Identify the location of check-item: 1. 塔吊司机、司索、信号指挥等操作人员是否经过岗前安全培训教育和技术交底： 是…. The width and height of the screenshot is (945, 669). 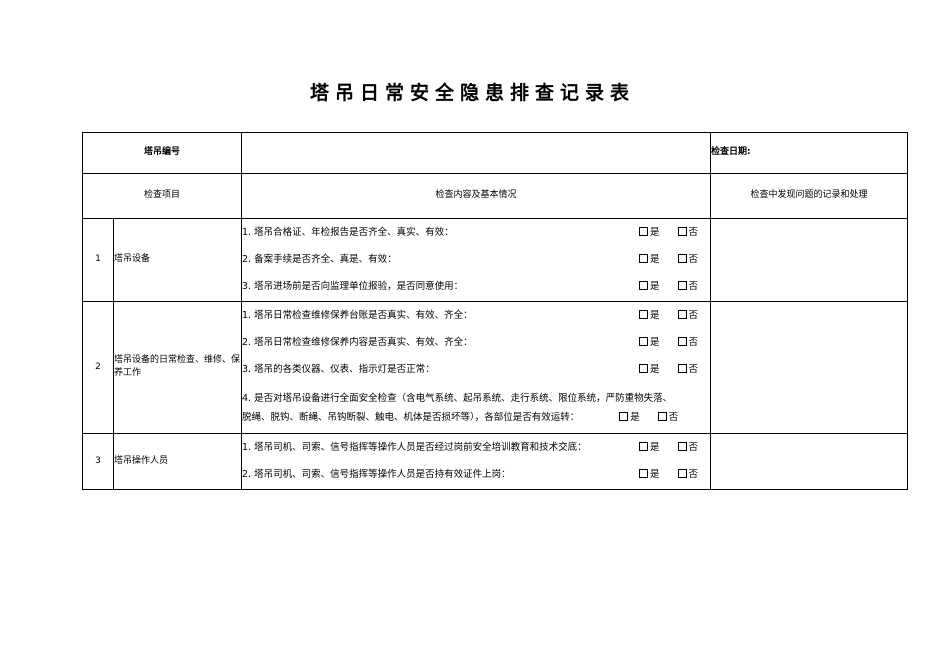
(476, 447).